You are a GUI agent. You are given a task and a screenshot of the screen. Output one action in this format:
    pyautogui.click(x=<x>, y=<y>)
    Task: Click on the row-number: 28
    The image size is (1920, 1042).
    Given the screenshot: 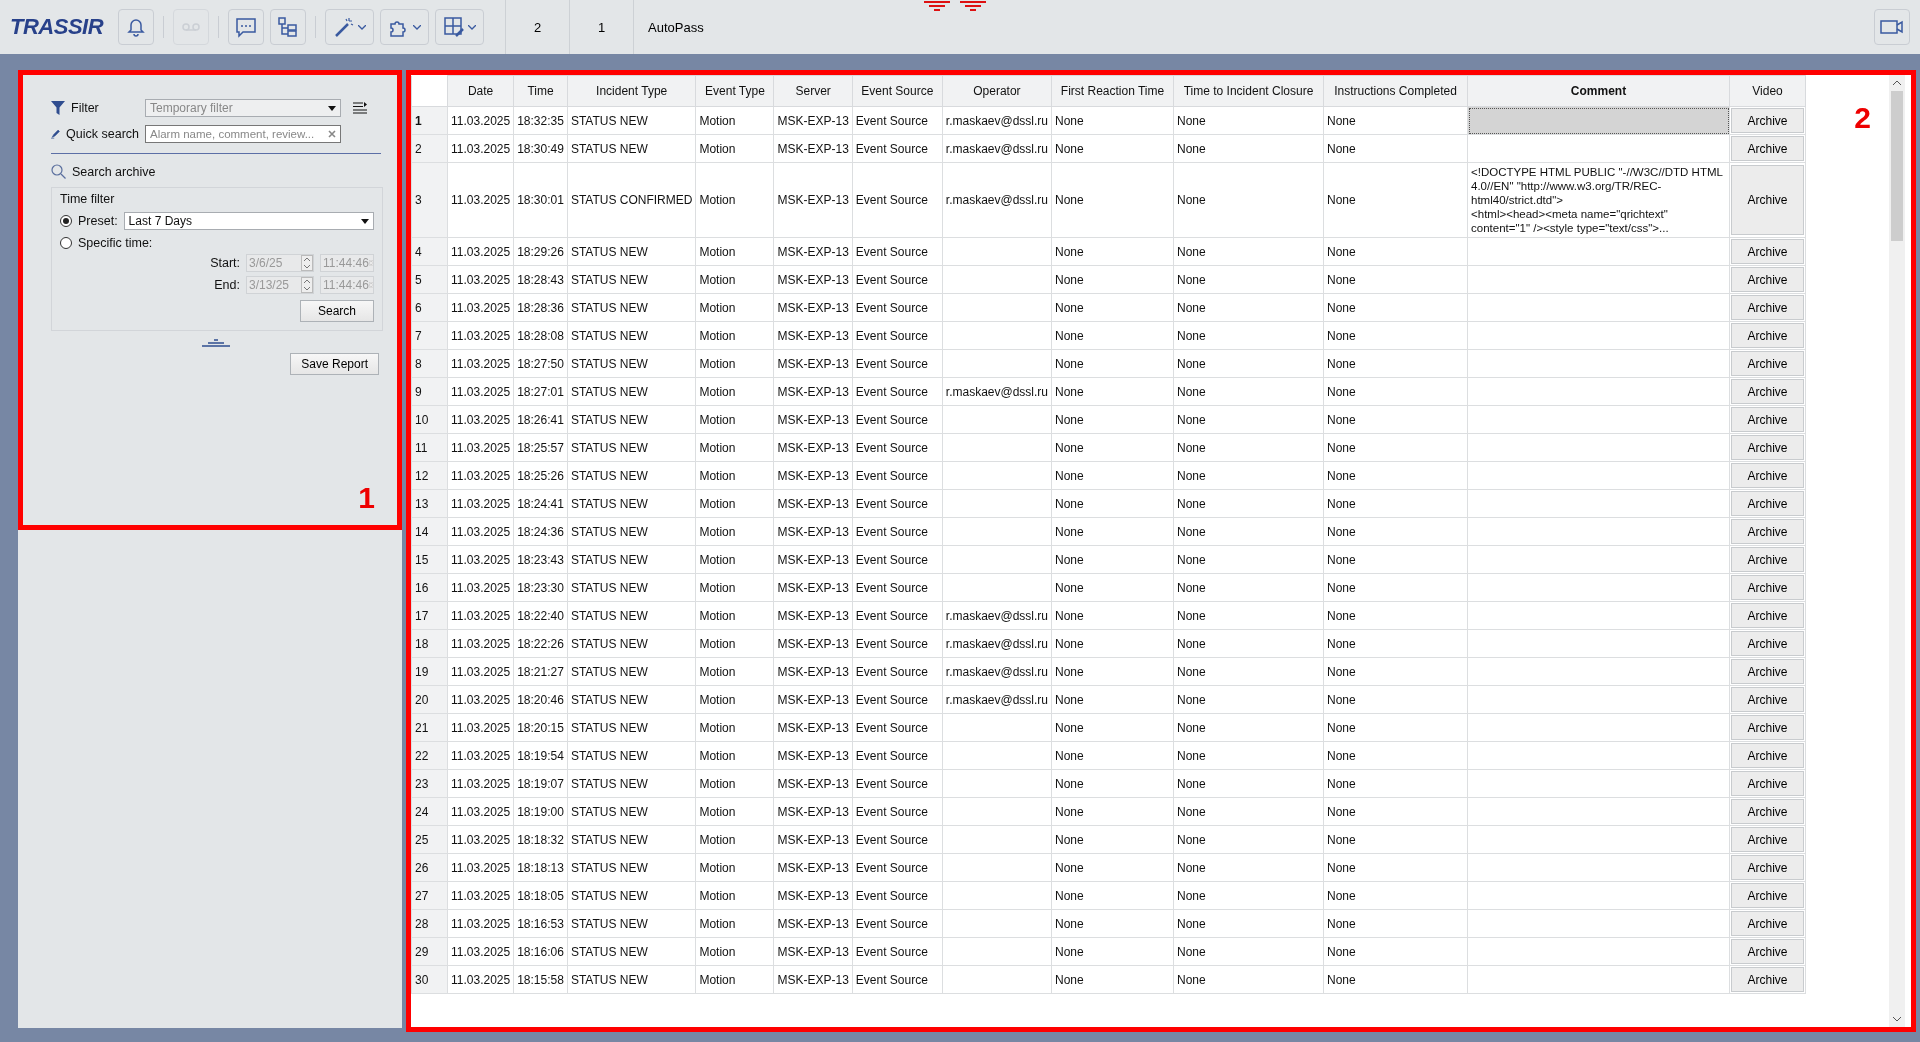 What is the action you would take?
    pyautogui.click(x=429, y=923)
    